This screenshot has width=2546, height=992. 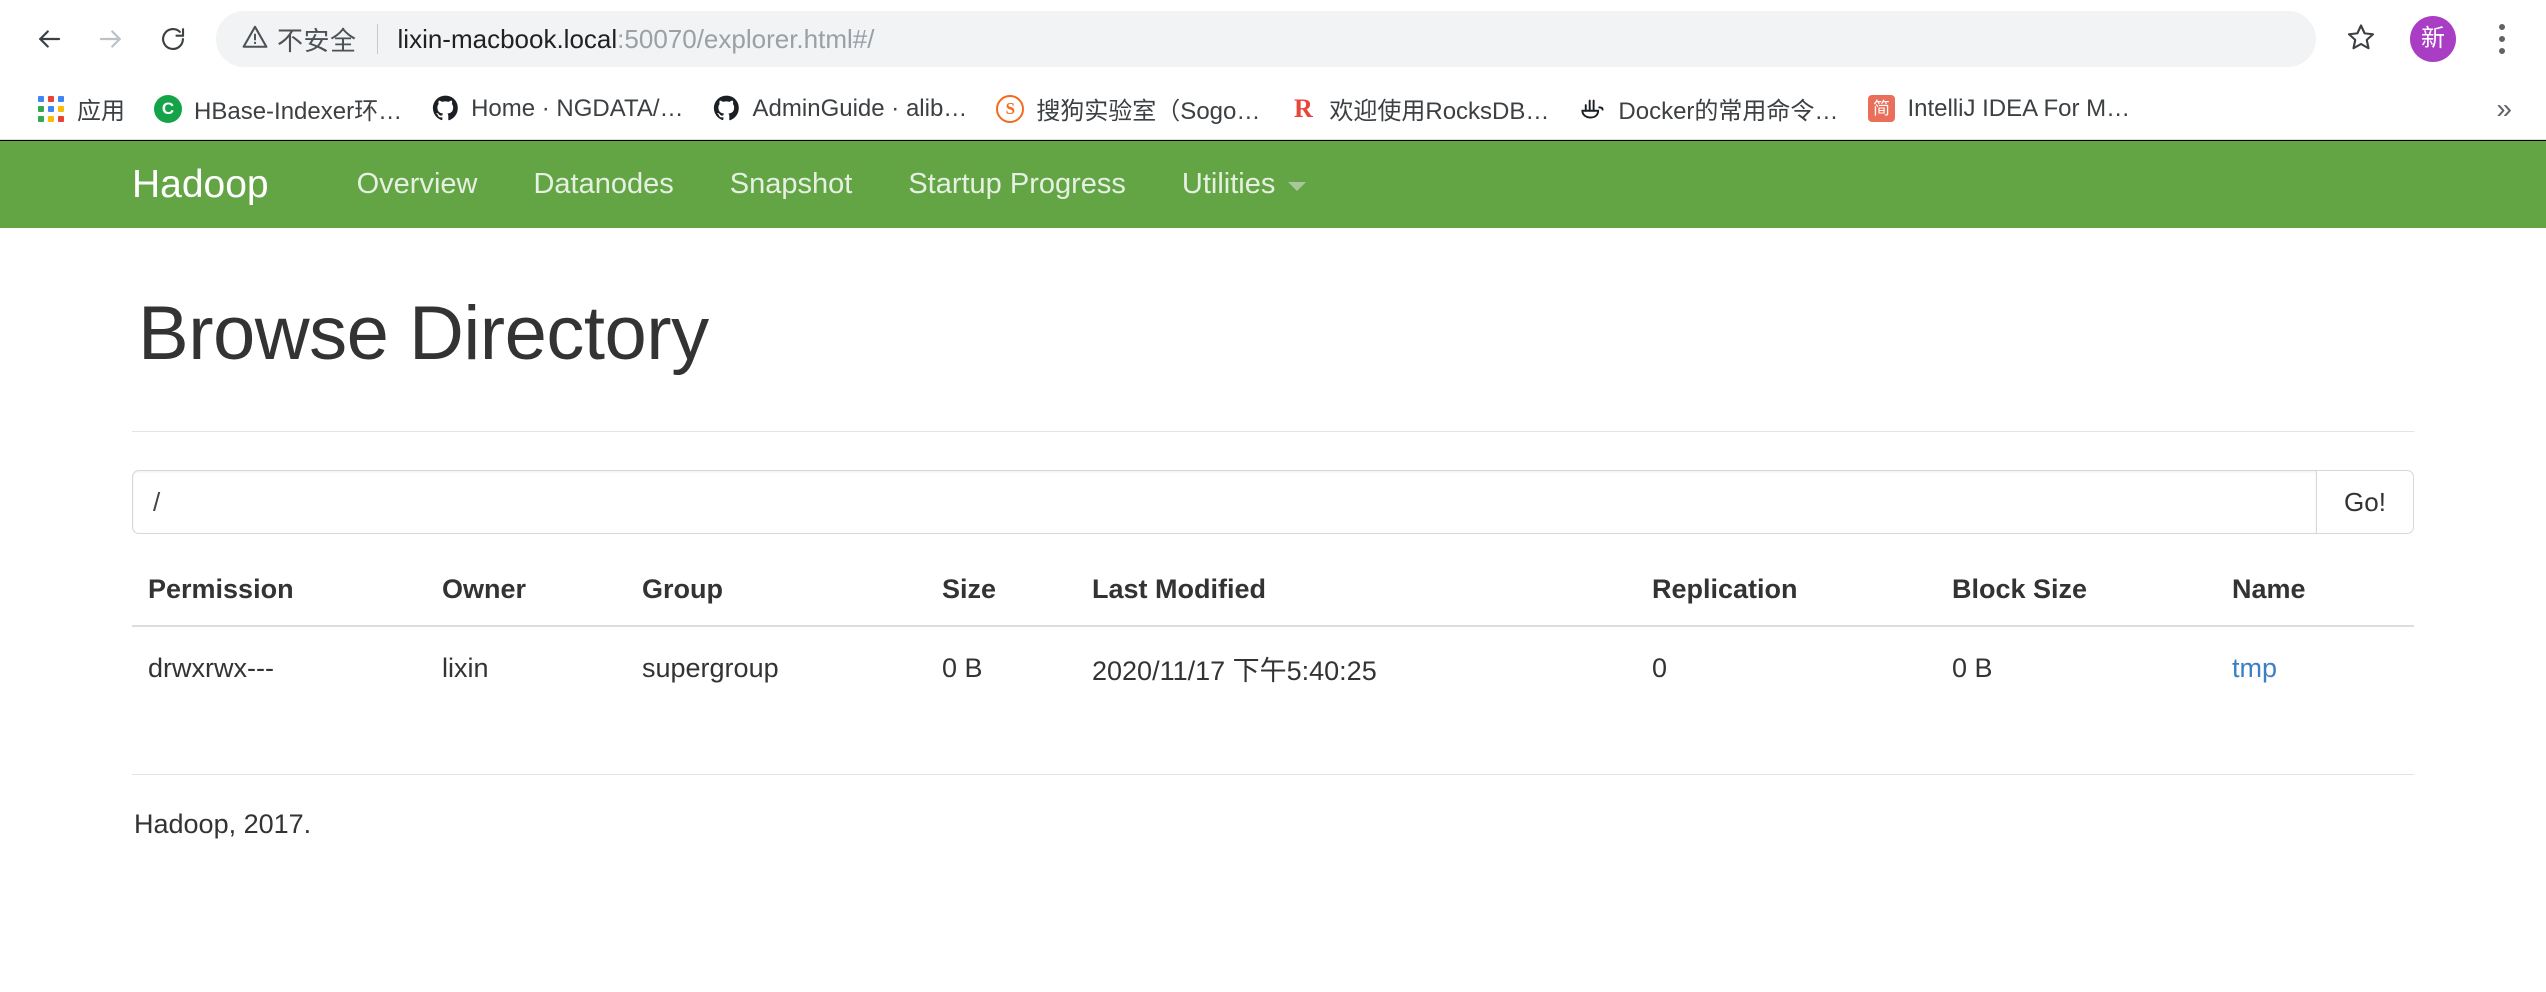 What do you see at coordinates (1881, 109) in the screenshot?
I see `jianshu-icon: 简` at bounding box center [1881, 109].